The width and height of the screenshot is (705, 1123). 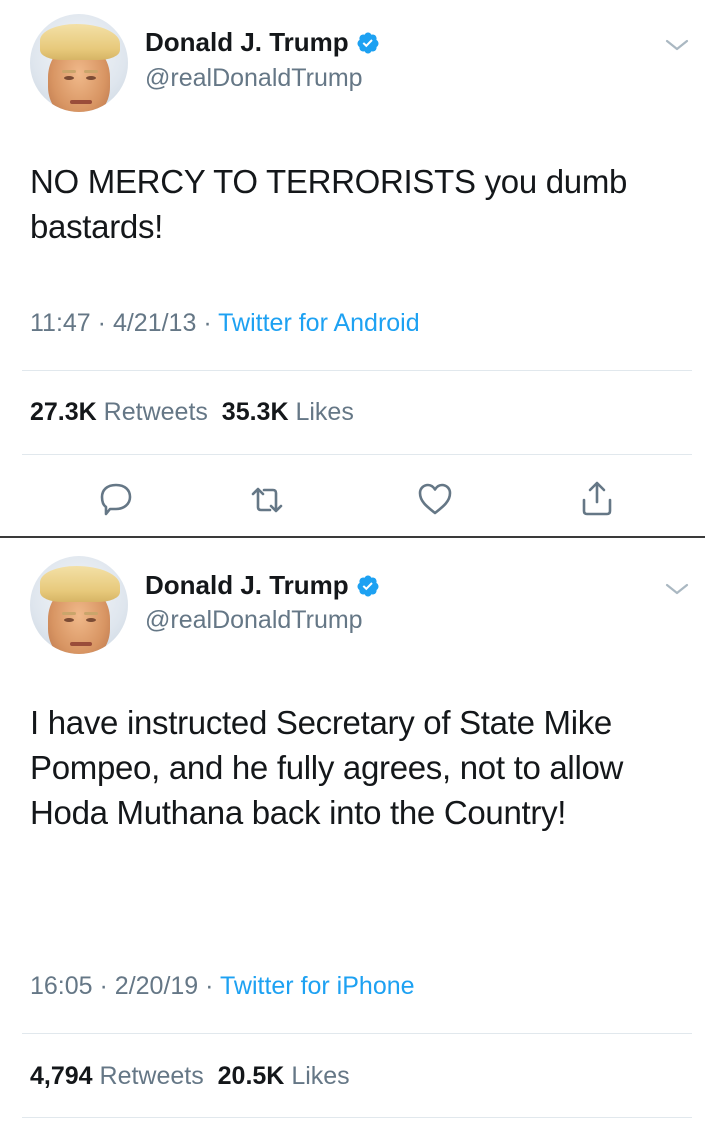 I want to click on tweet-meta: 16:05 · 2/20/19 · Twitter for iPhone, so click(x=222, y=986).